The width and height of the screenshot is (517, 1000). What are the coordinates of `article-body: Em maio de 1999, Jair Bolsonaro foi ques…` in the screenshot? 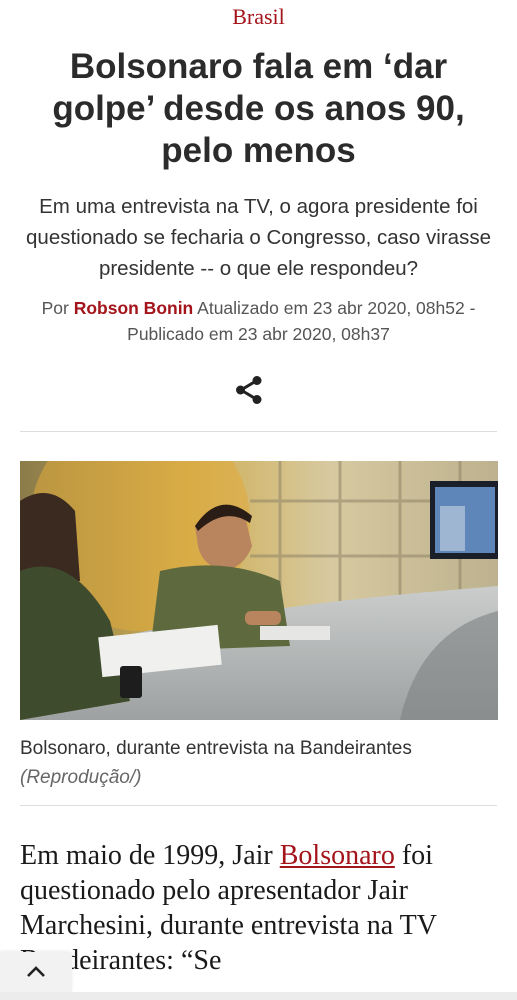 It's located at (262, 908).